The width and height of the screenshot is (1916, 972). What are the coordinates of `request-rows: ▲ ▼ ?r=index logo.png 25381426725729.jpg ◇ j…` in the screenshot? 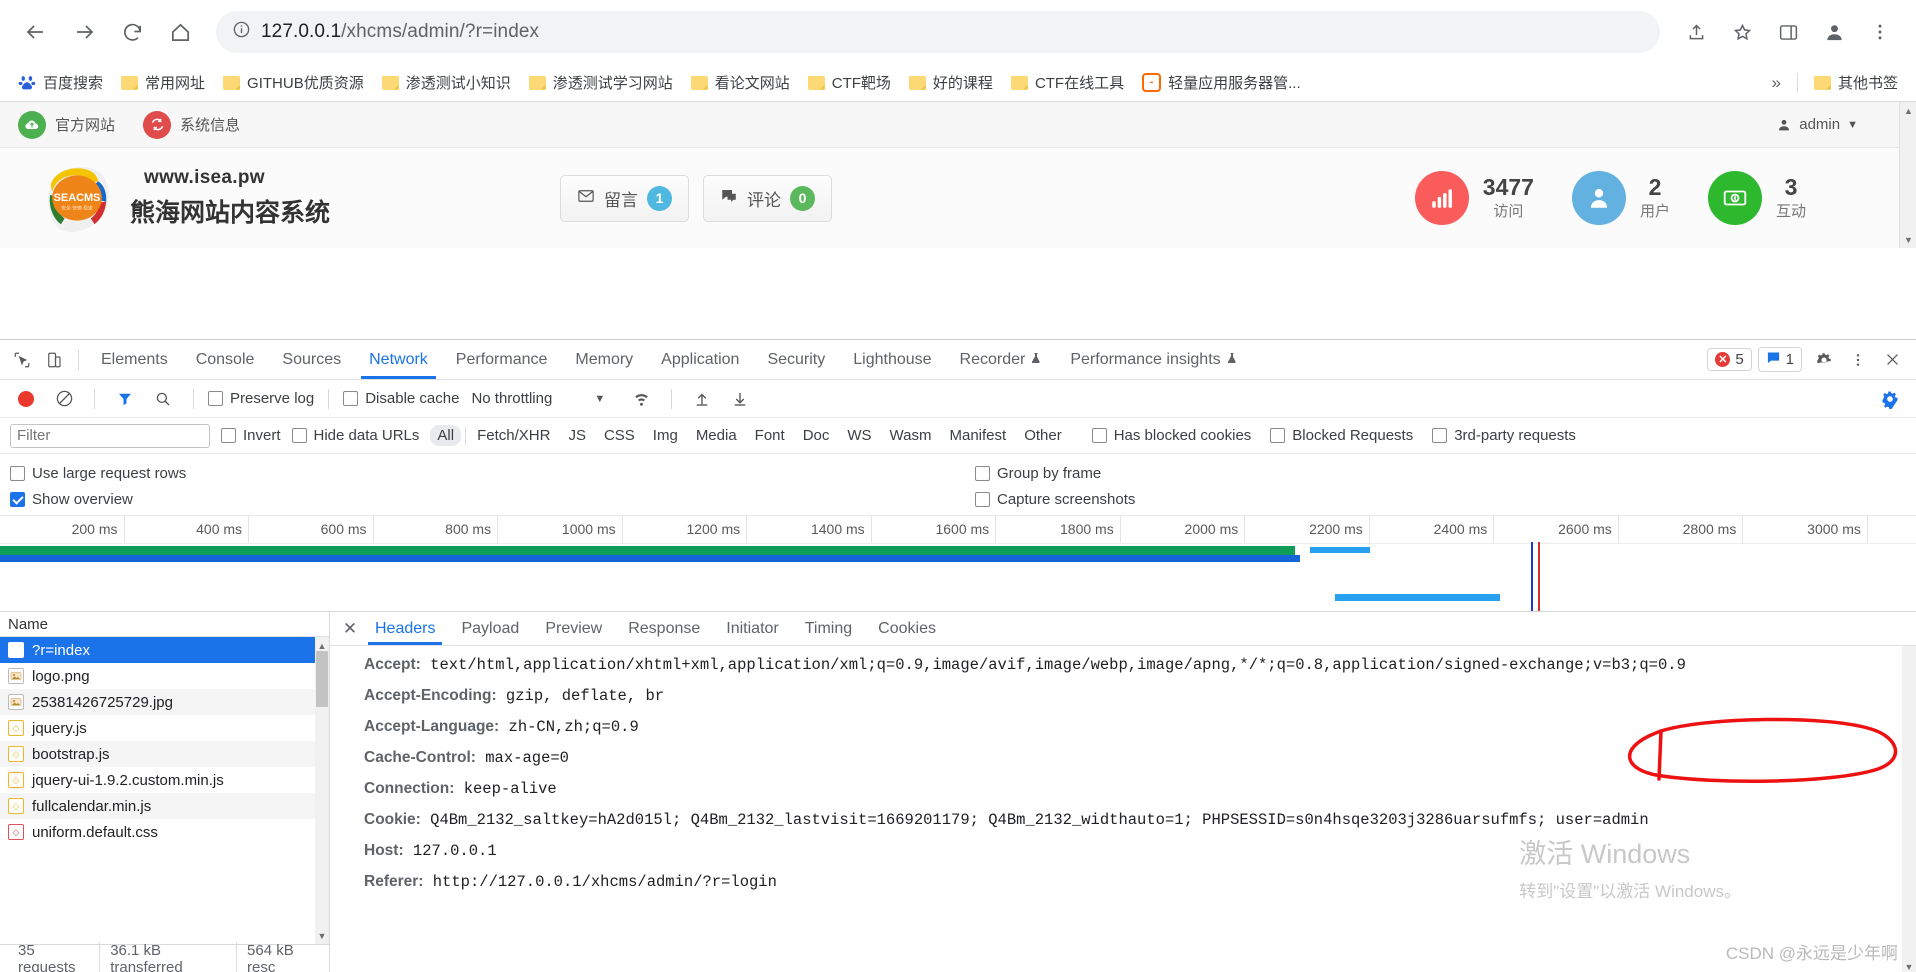 It's located at (164, 790).